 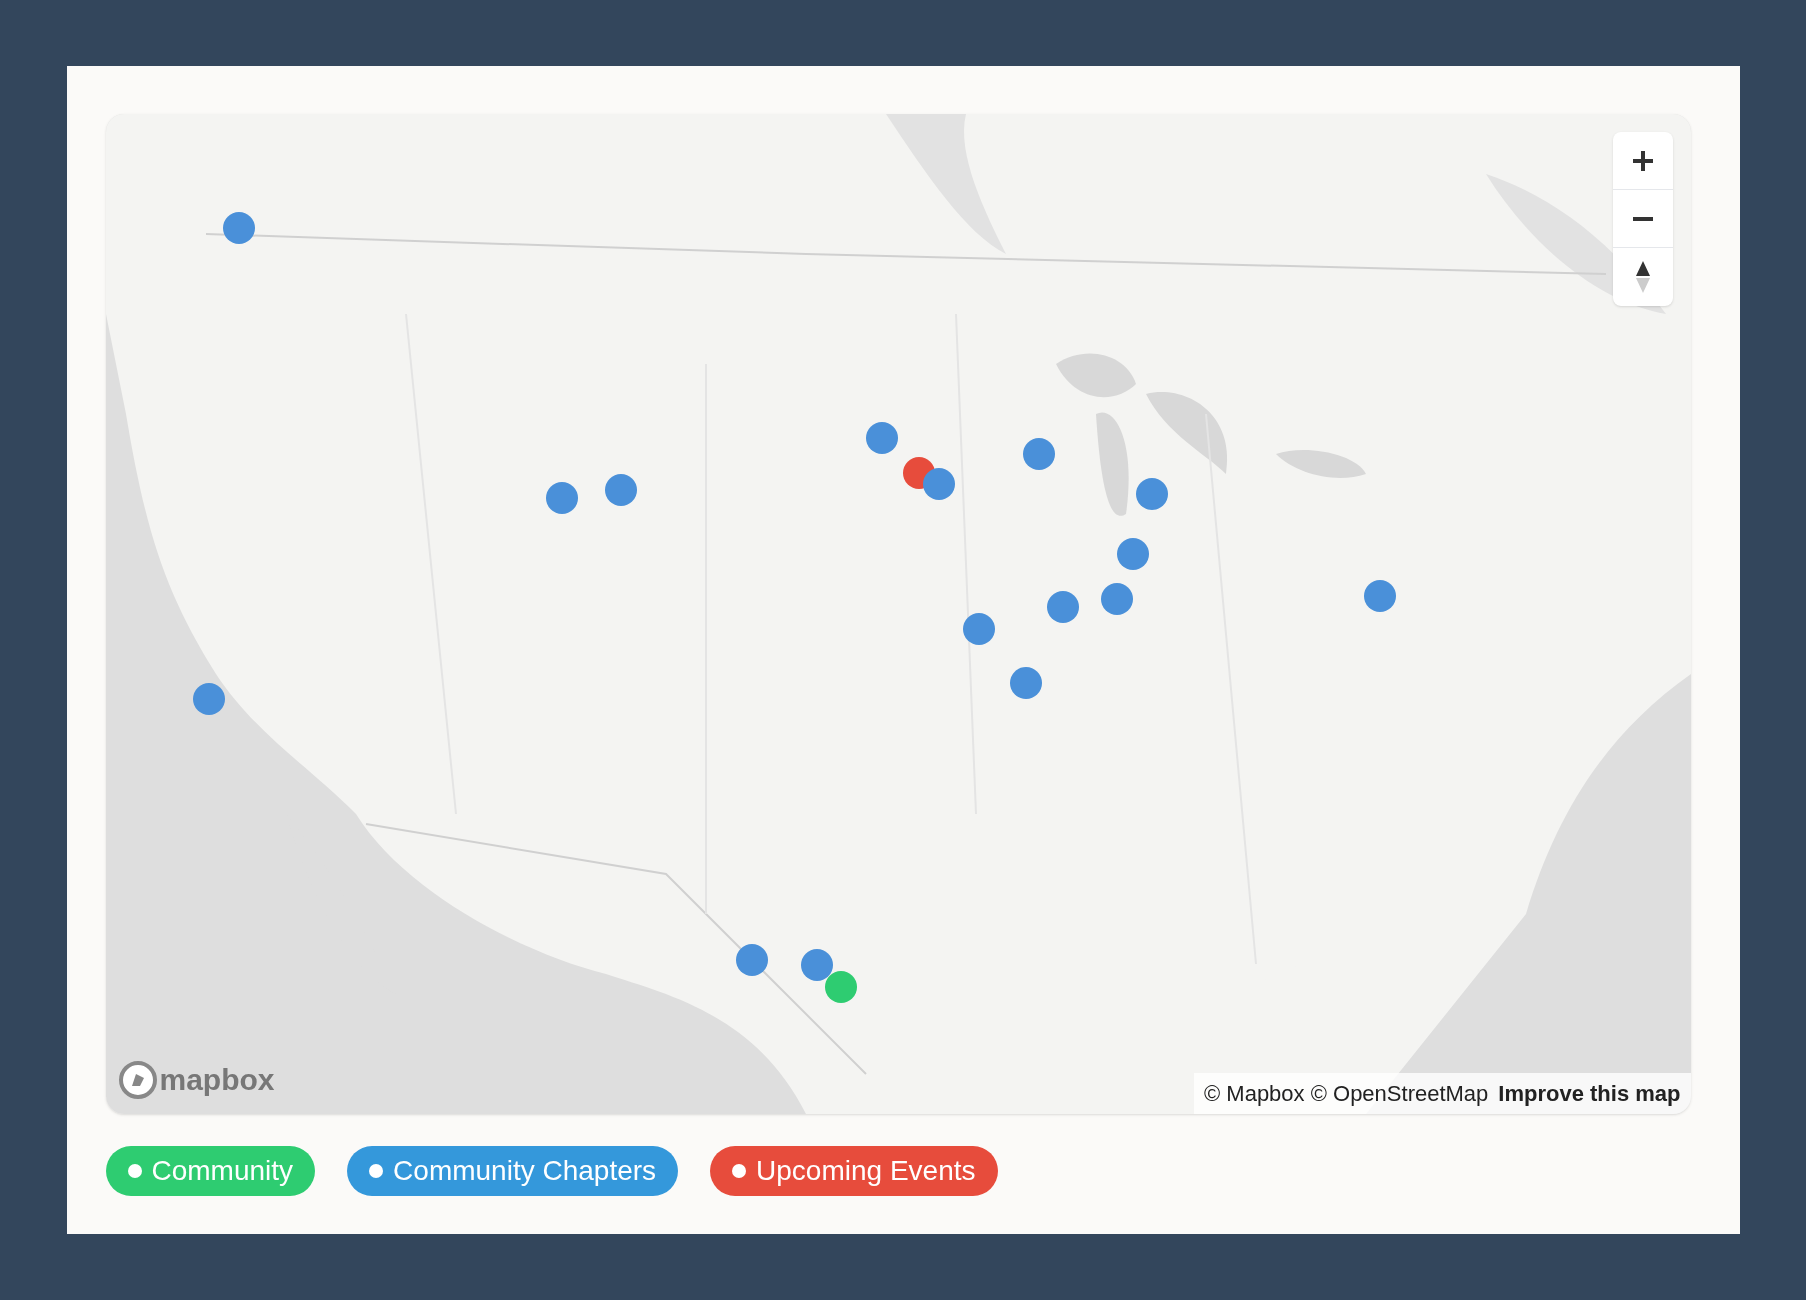 What do you see at coordinates (1589, 1093) in the screenshot?
I see `improve-map-link: Improve this map` at bounding box center [1589, 1093].